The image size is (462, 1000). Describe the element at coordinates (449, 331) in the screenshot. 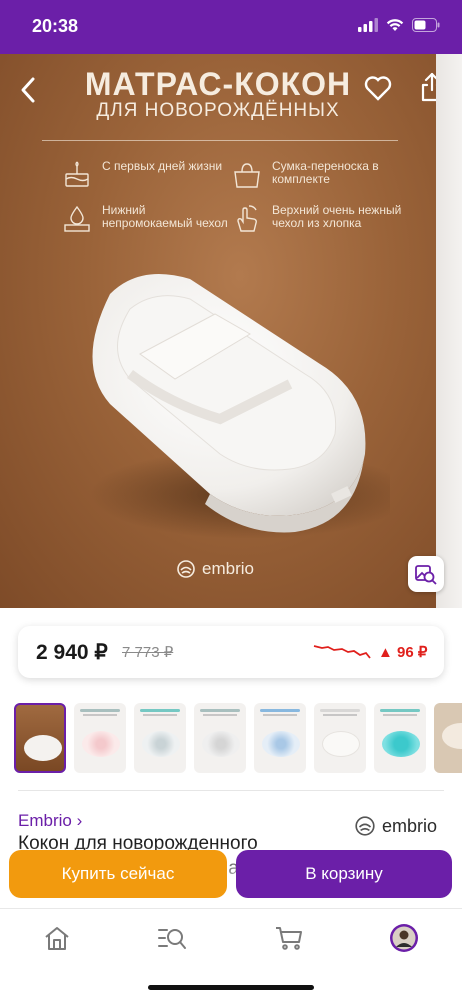

I see `next-image-peek` at that location.